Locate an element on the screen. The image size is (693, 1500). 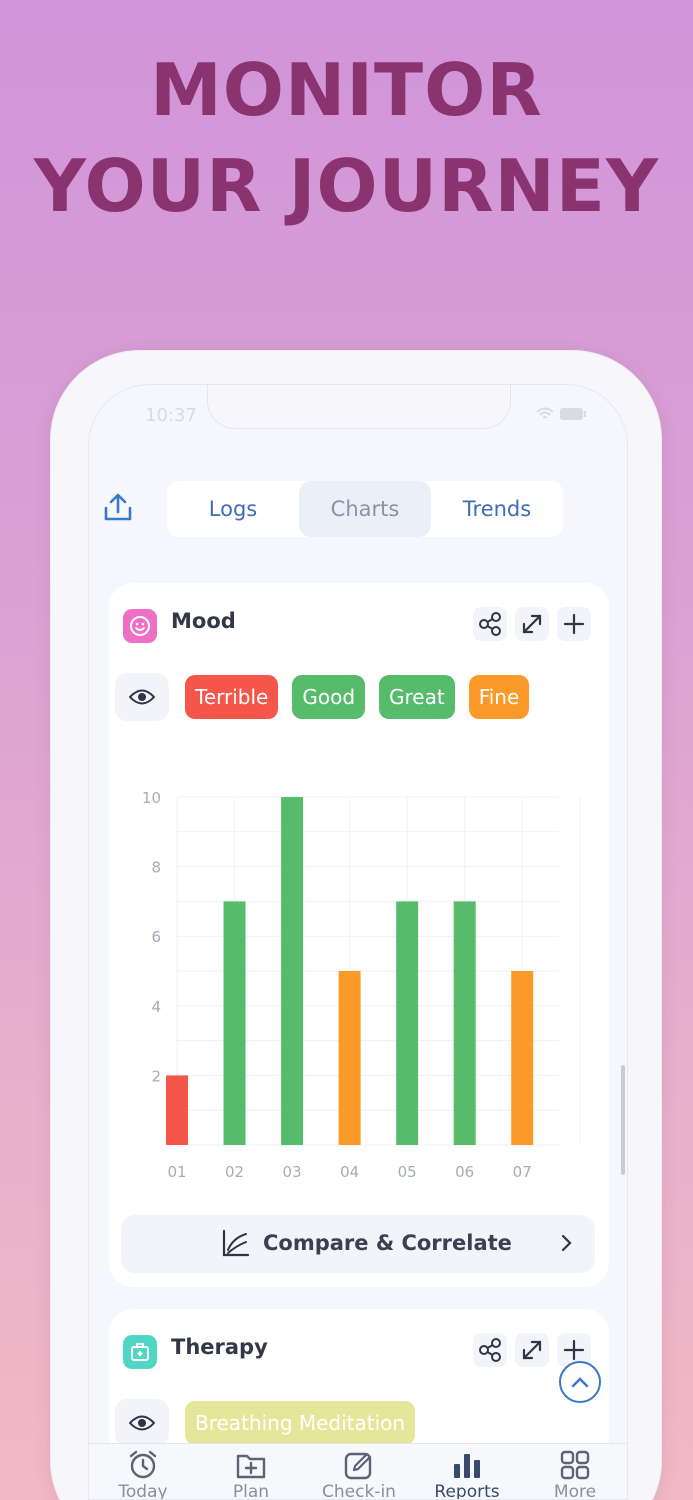
tab-trends: Trends is located at coordinates (497, 509).